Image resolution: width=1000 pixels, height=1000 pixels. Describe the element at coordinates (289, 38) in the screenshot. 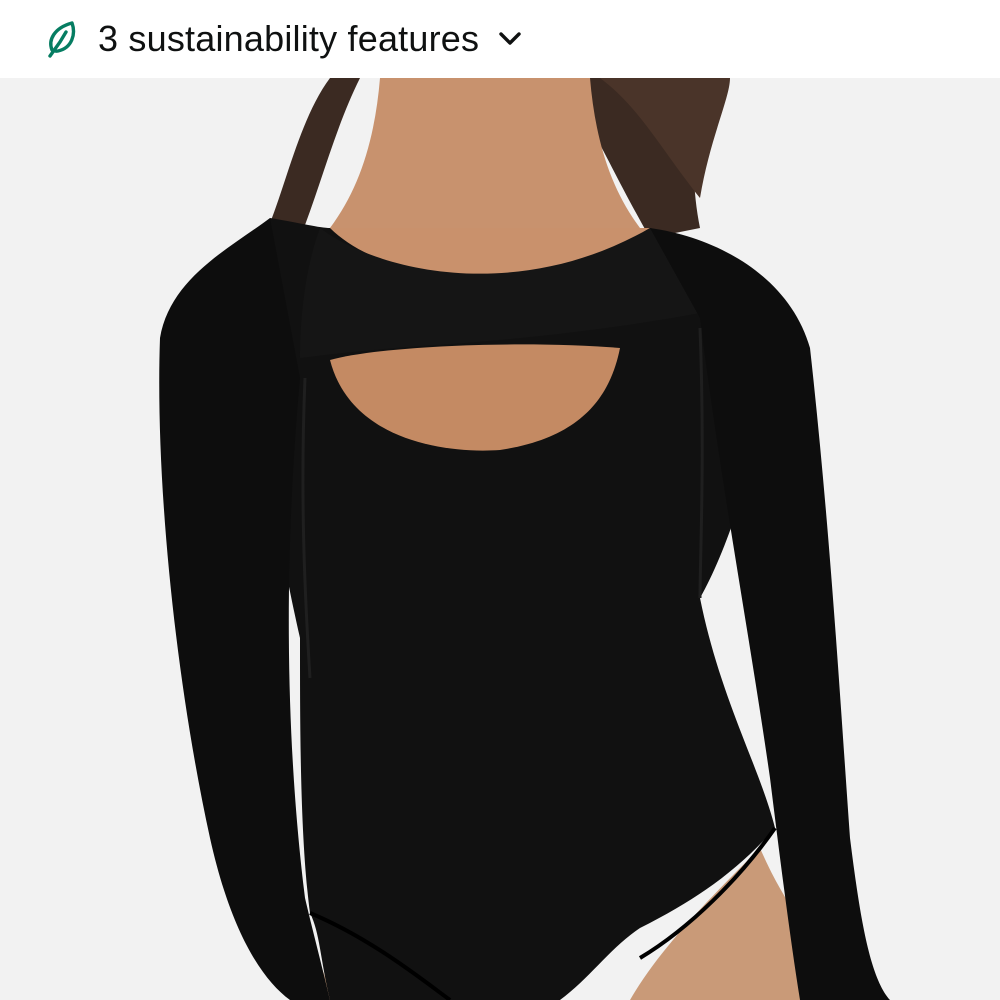

I see `sustainability-features-label: 3 sustainability features` at that location.